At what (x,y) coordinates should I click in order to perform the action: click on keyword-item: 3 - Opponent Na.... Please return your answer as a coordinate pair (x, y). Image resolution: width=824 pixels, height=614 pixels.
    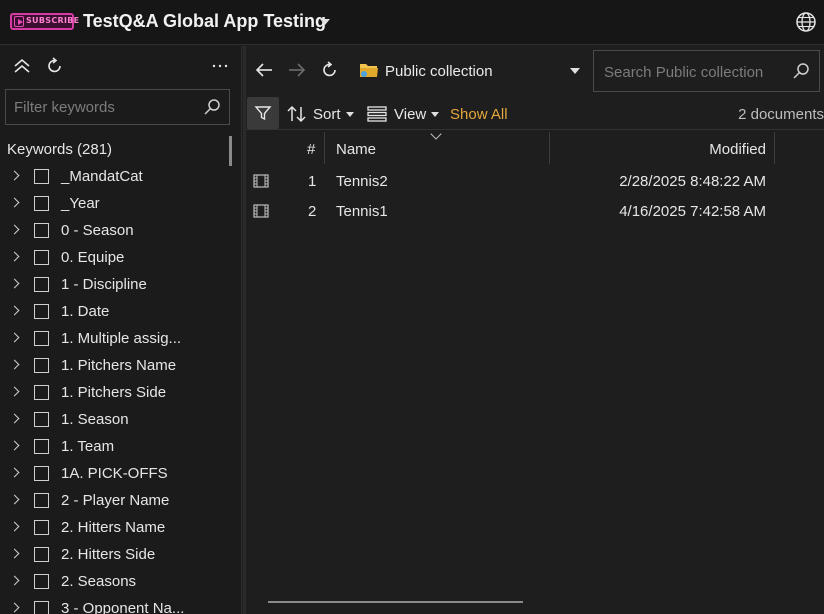
    Looking at the image, I should click on (115, 604).